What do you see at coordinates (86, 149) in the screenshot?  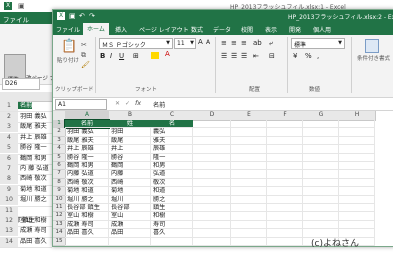 I see `data-cell: 井上 辰雄` at bounding box center [86, 149].